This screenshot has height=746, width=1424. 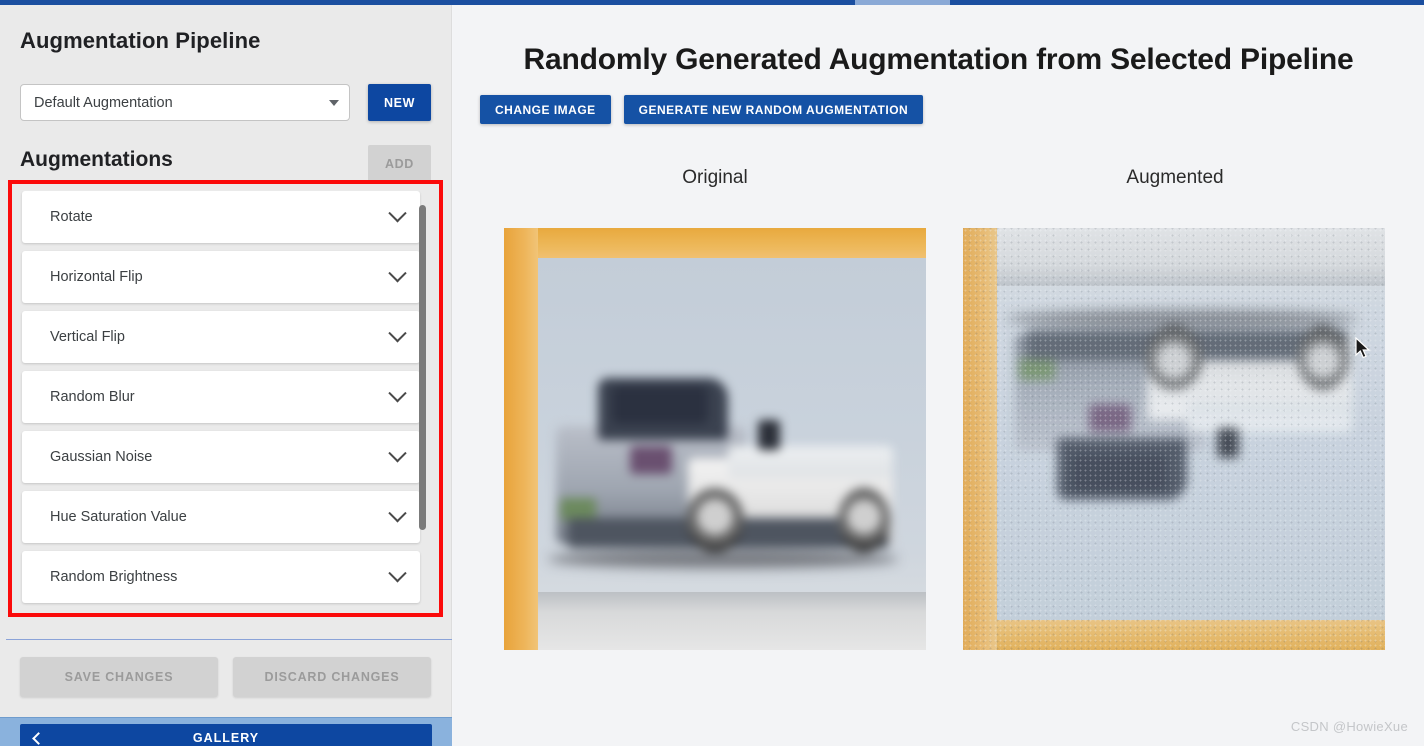 What do you see at coordinates (221, 457) in the screenshot?
I see `list-item: Gaussian Noise` at bounding box center [221, 457].